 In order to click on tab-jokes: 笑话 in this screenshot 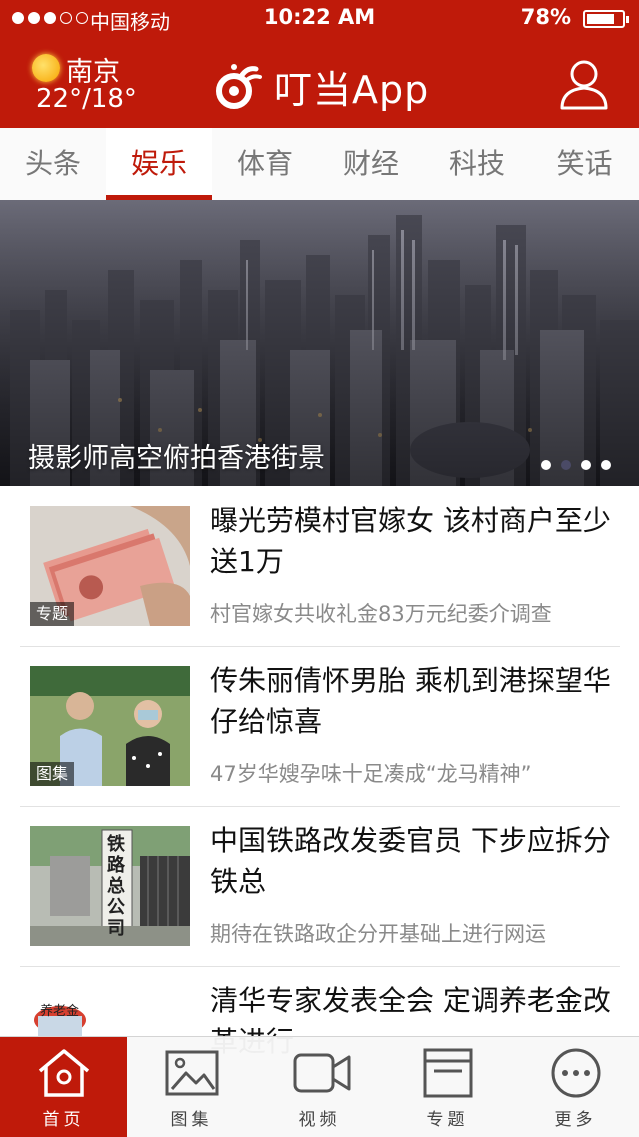, I will do `click(584, 164)`.